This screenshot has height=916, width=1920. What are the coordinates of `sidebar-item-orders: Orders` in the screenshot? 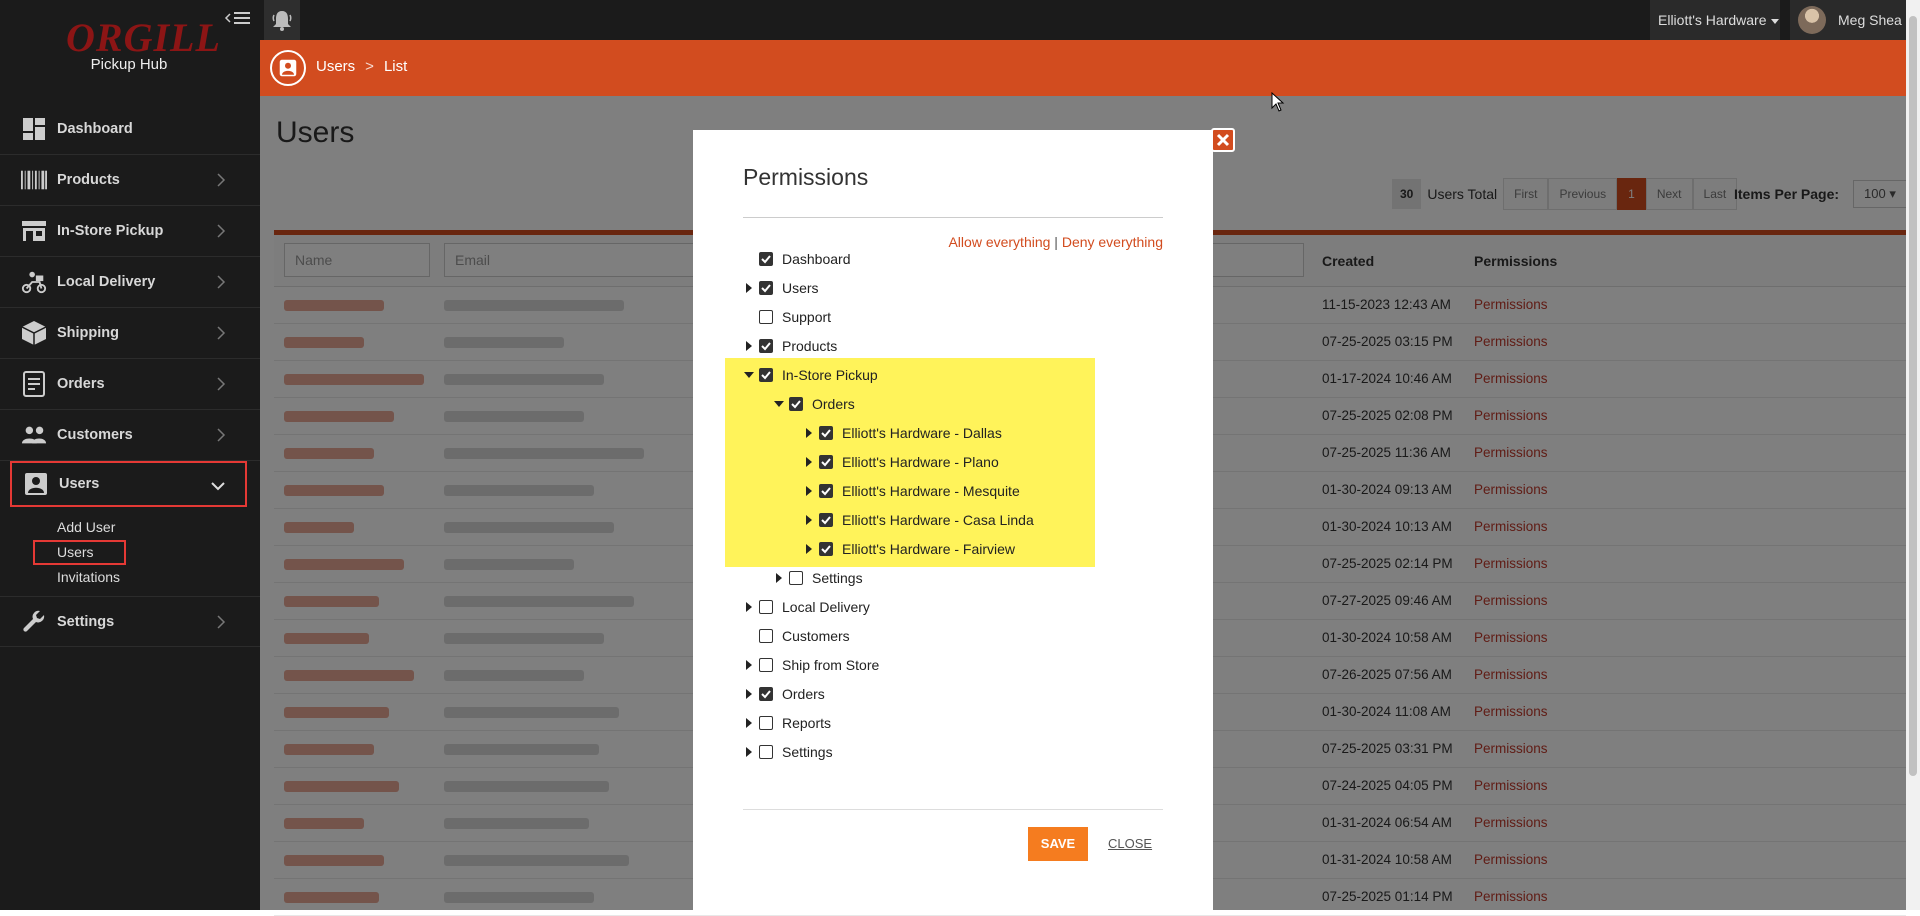 It's located at (130, 384).